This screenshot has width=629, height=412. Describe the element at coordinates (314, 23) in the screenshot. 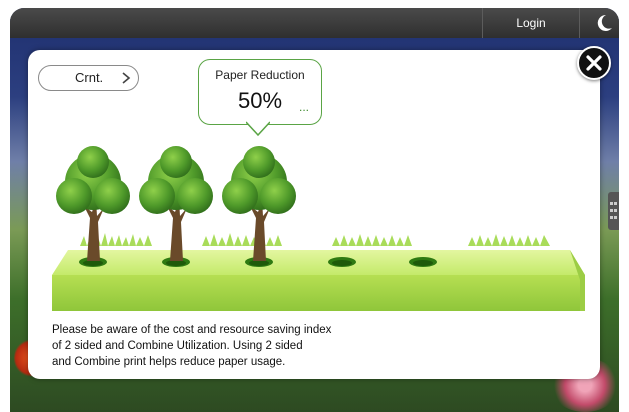

I see `top-bar: Login` at that location.